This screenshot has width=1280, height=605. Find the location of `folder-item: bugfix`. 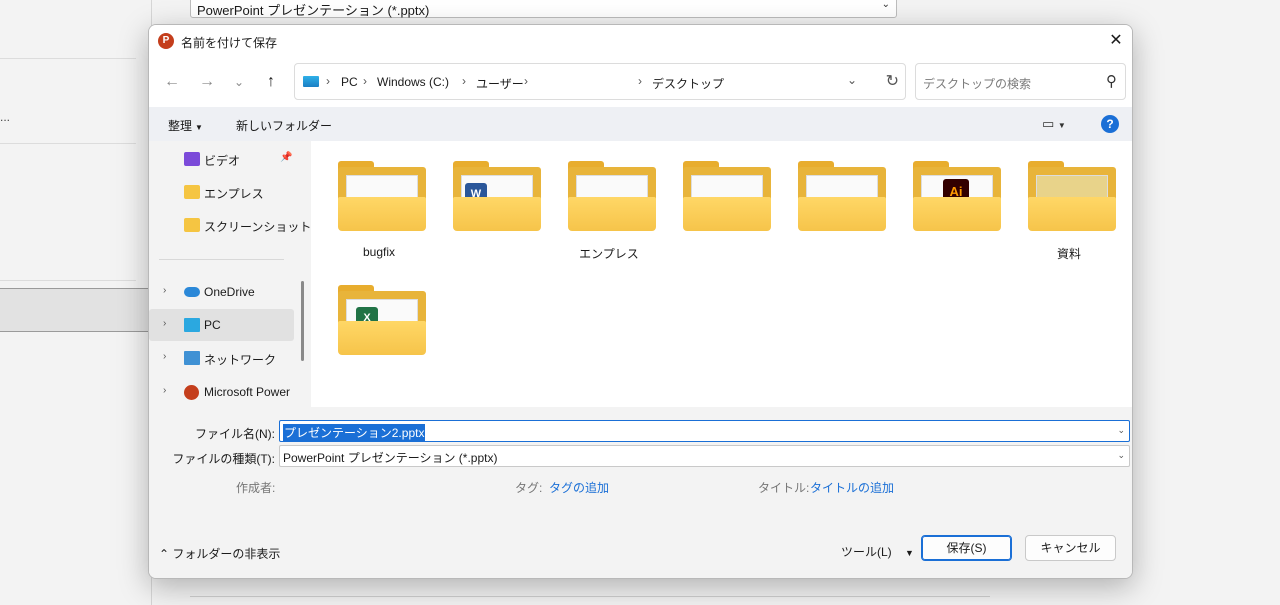

folder-item: bugfix is located at coordinates (379, 215).